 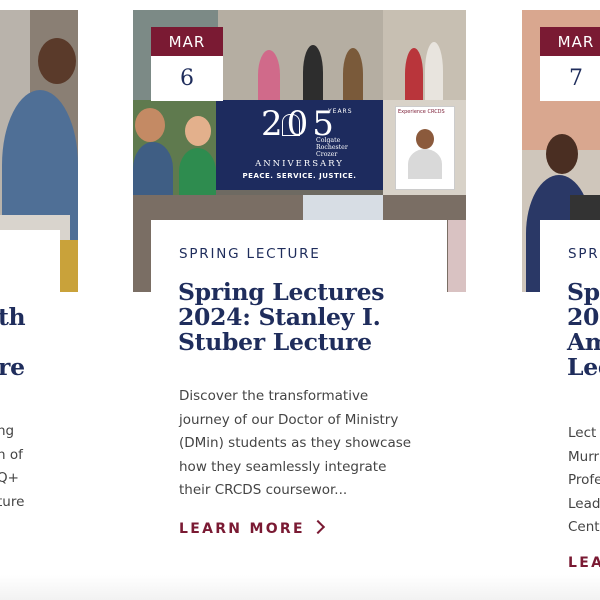 I want to click on event-title-line: 2024: Stanley I., so click(x=279, y=317).